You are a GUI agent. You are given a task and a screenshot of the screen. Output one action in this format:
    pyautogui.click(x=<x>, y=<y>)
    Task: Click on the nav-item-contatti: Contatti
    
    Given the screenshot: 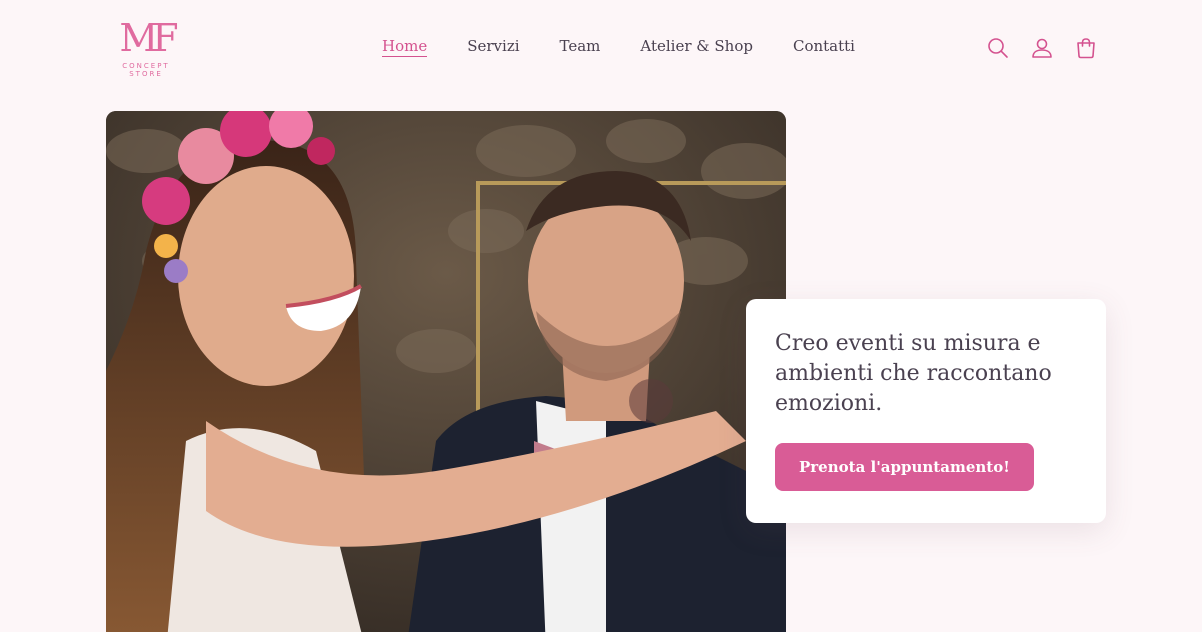 What is the action you would take?
    pyautogui.click(x=824, y=46)
    